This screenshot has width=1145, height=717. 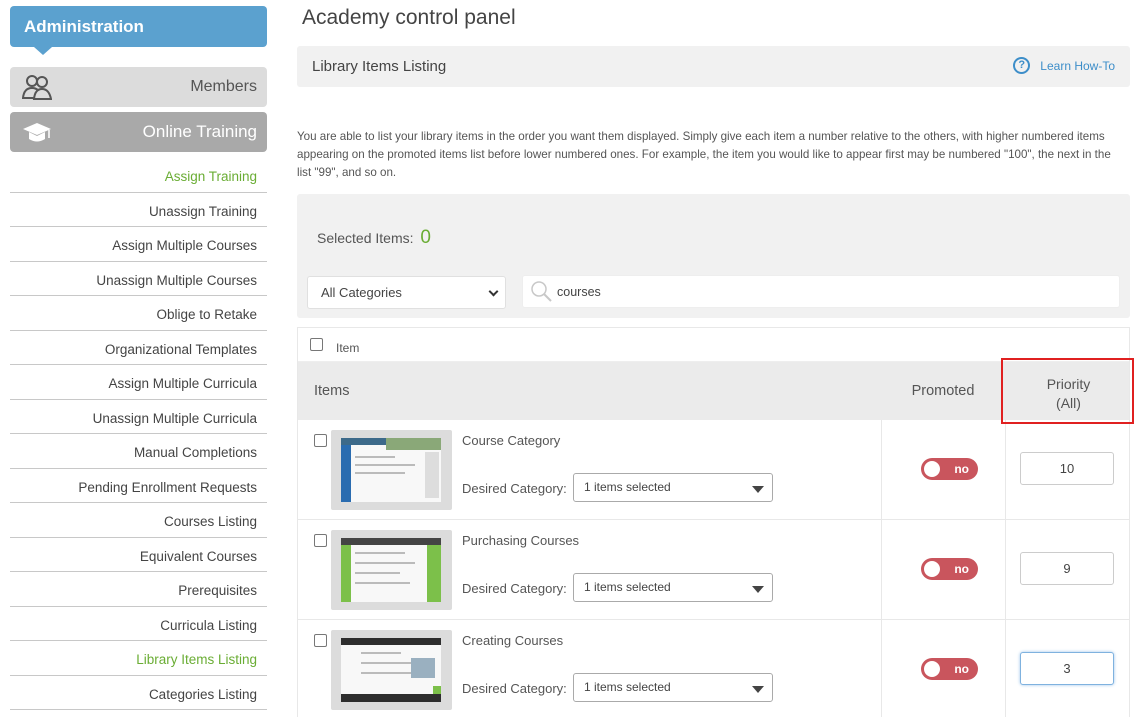 I want to click on row-title: Purchasing Courses, so click(x=520, y=540).